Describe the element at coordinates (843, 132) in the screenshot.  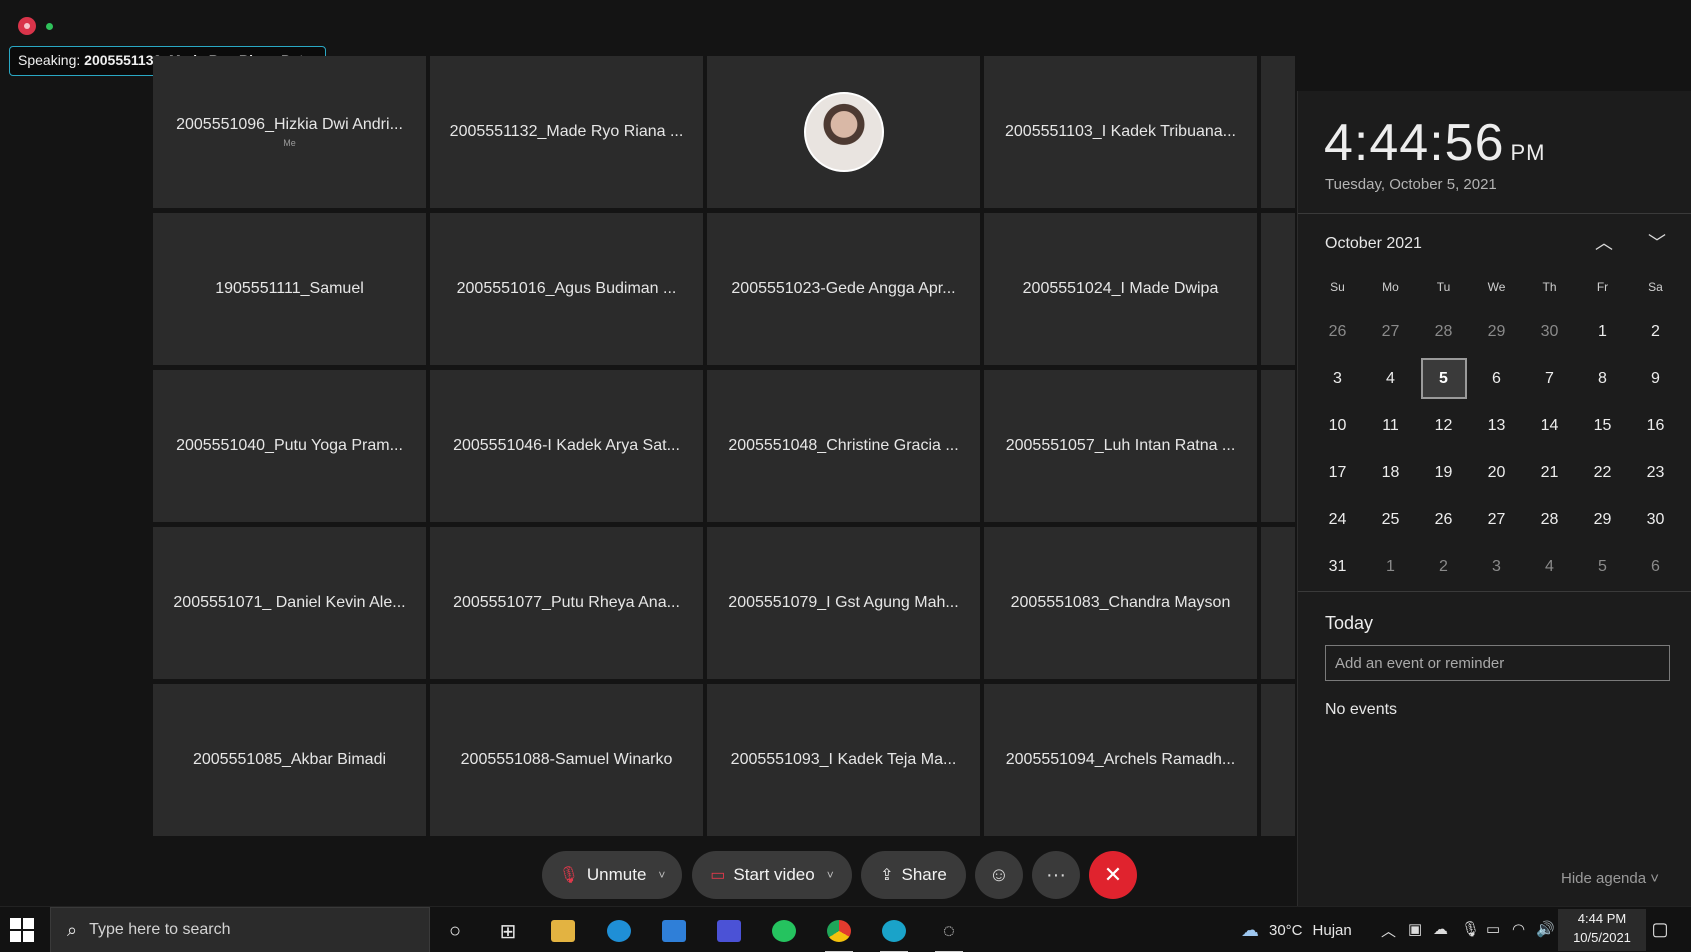
I see `participant-tile` at that location.